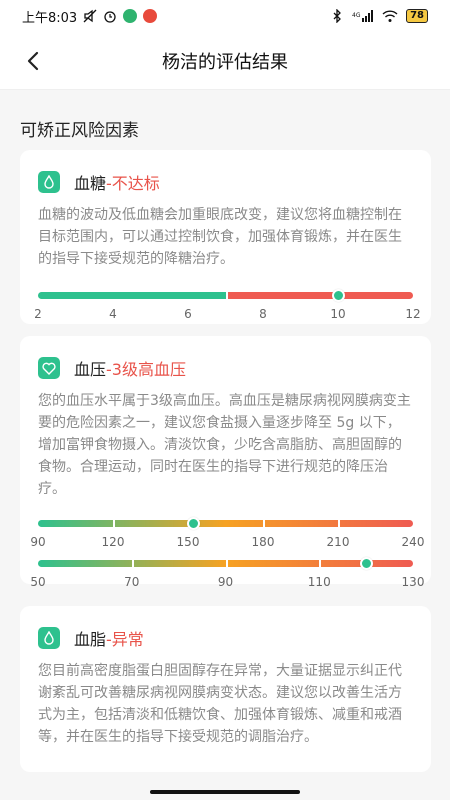  What do you see at coordinates (379, 16) in the screenshot?
I see `status-right: 4G 78` at bounding box center [379, 16].